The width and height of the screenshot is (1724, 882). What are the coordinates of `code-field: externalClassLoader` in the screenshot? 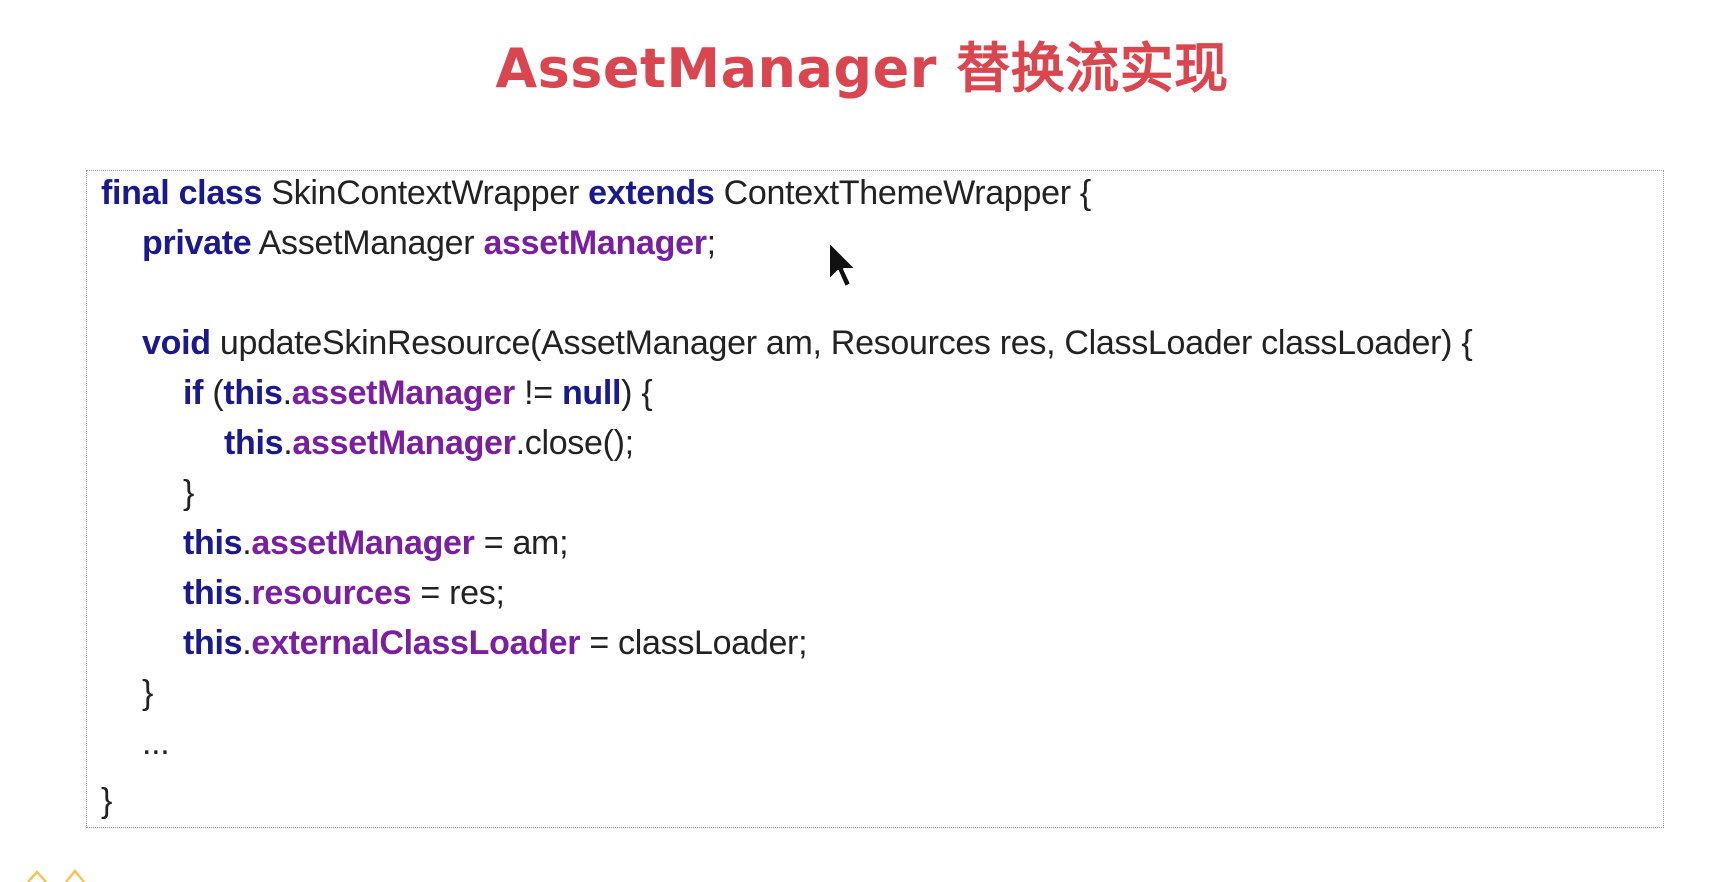 It's located at (416, 643).